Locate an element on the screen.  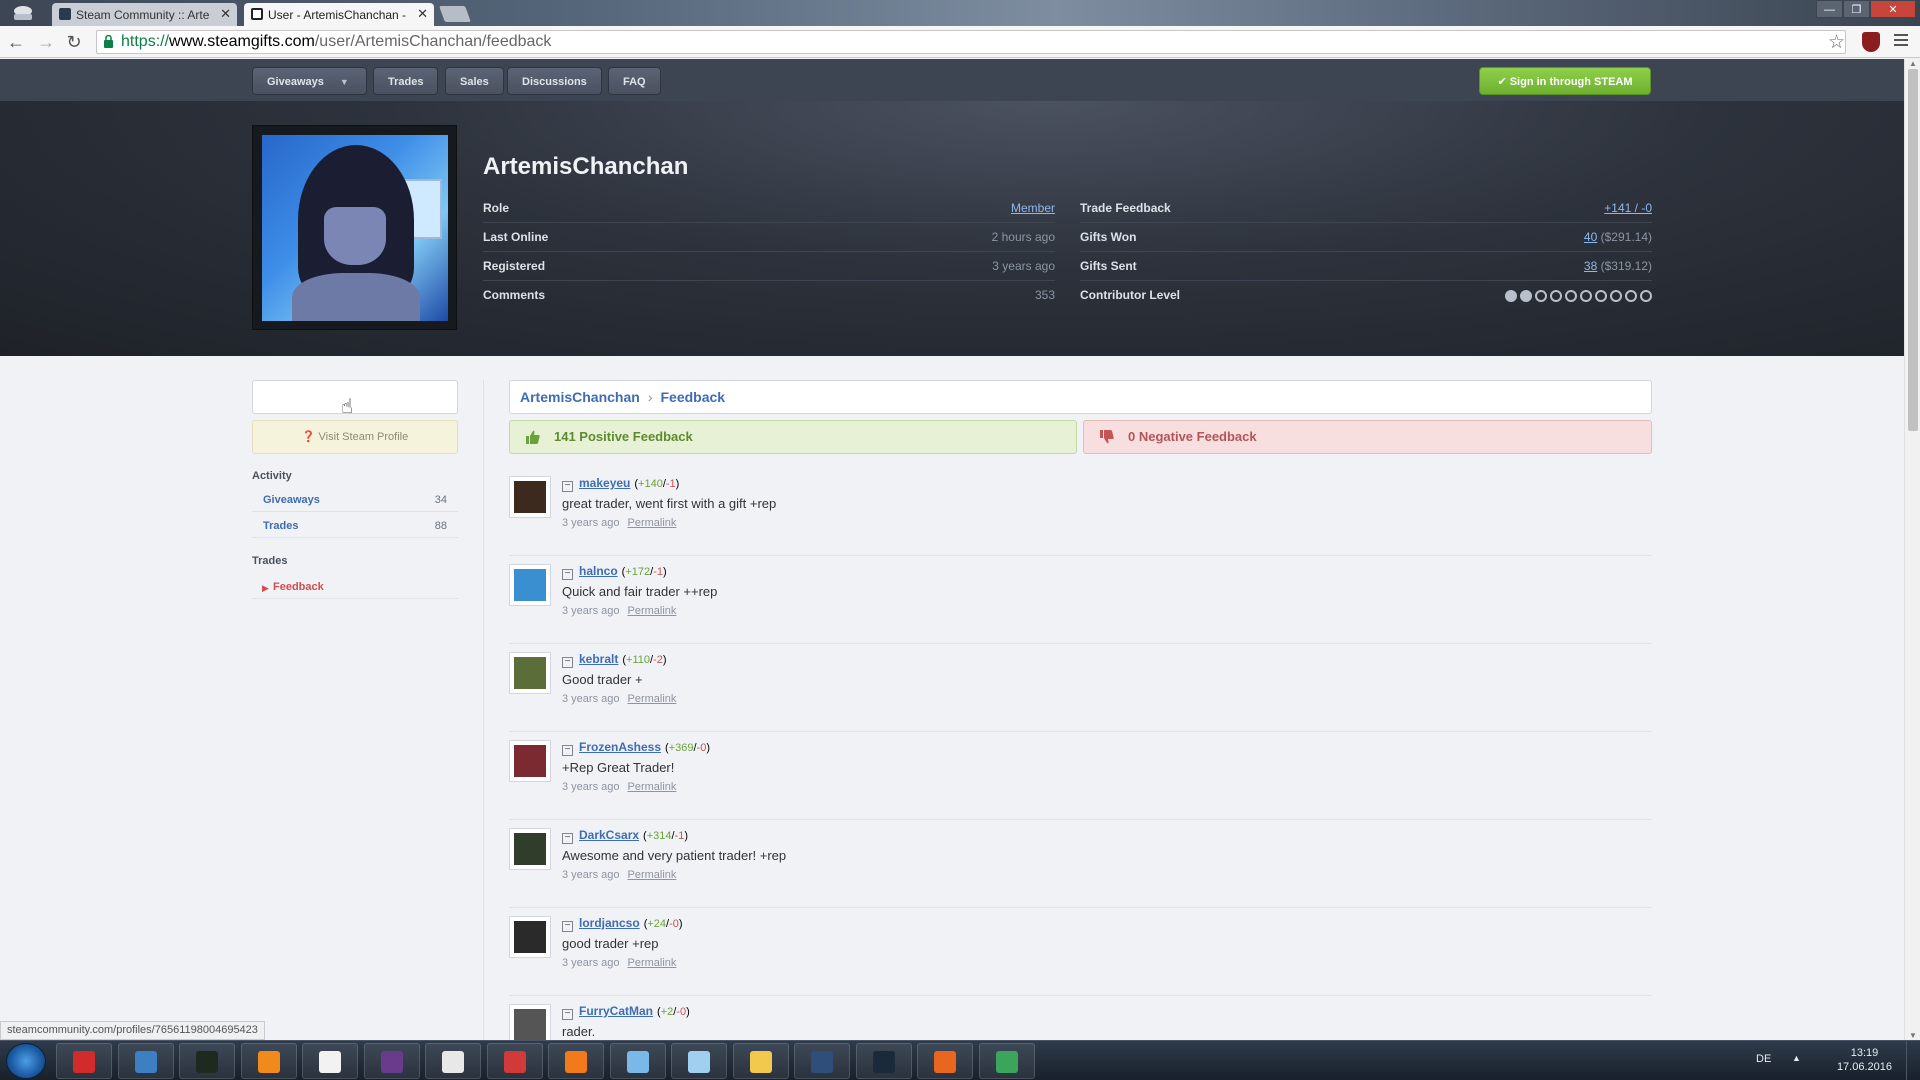
taskbar-chrome-icon is located at coordinates (1006, 1061).